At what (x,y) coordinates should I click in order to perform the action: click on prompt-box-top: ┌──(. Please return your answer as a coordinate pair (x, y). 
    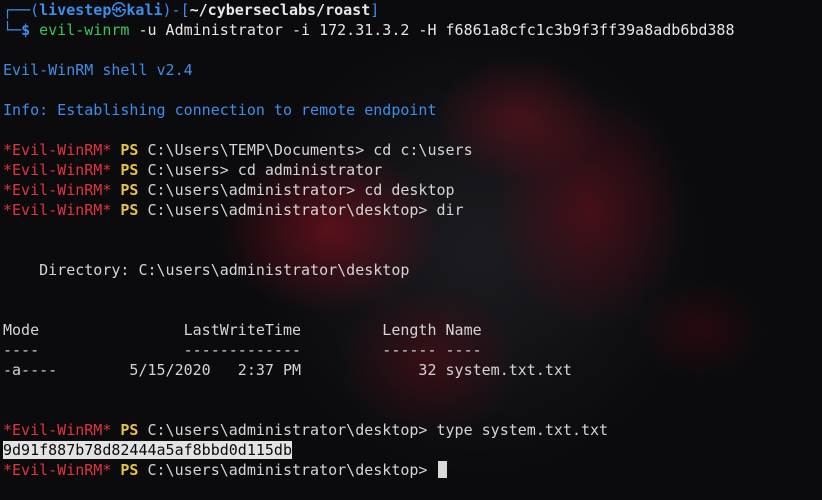
    Looking at the image, I should click on (21, 10).